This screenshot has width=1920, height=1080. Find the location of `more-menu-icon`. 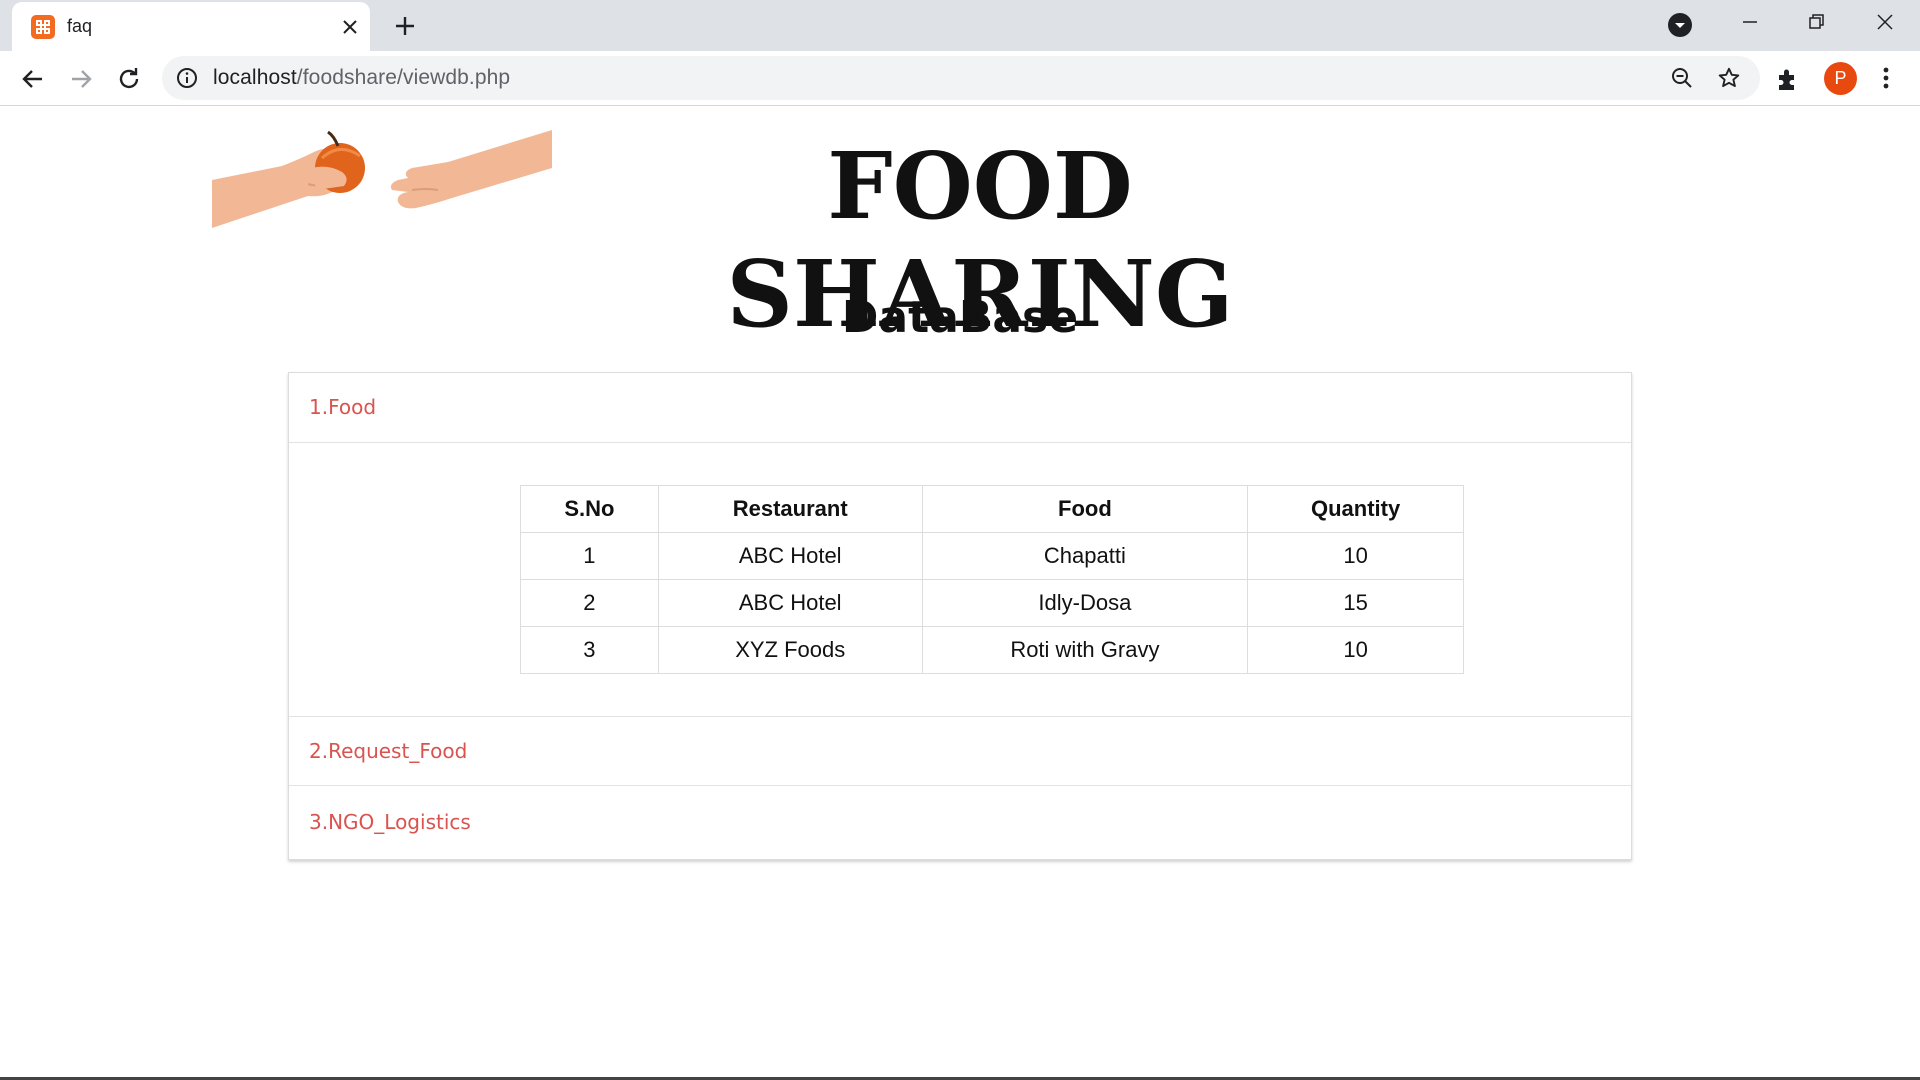

more-menu-icon is located at coordinates (1886, 80).